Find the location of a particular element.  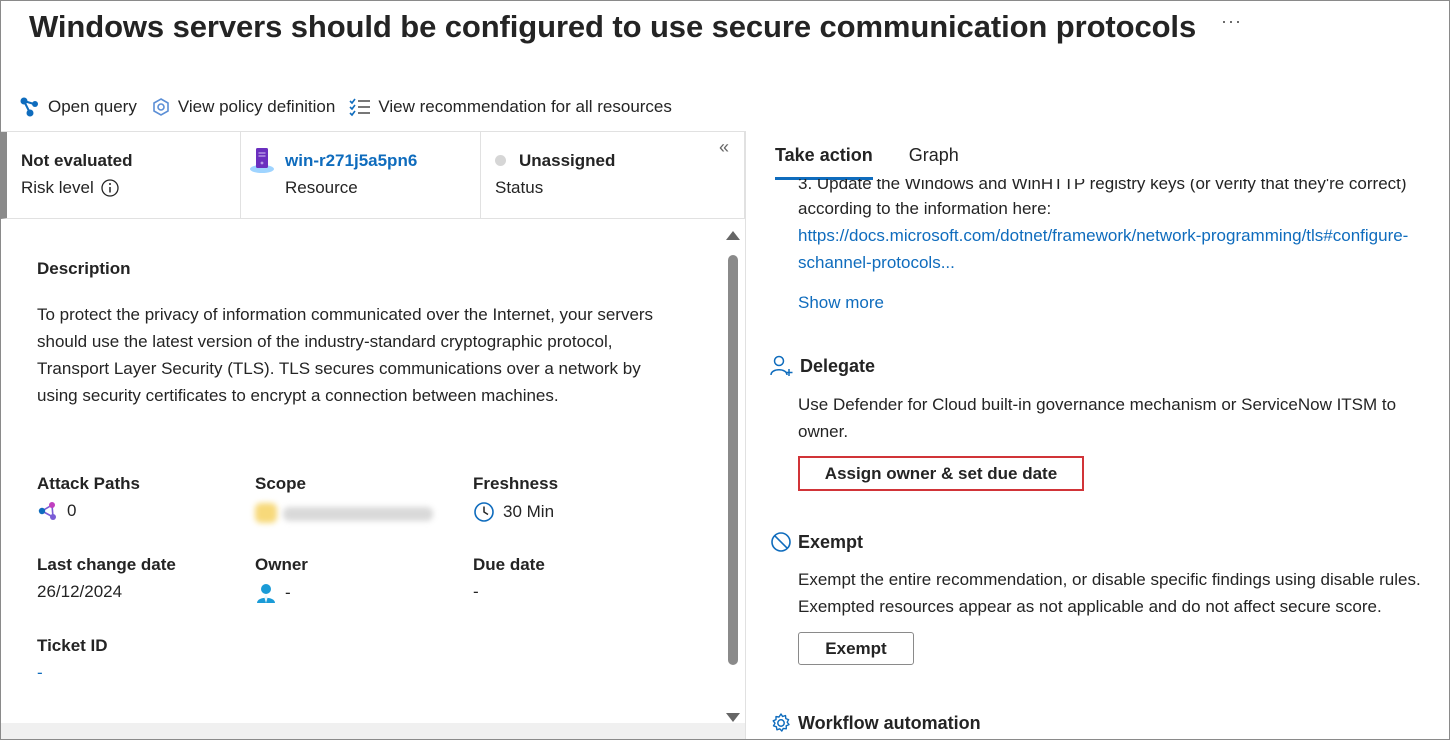

query-icon is located at coordinates (29, 107).